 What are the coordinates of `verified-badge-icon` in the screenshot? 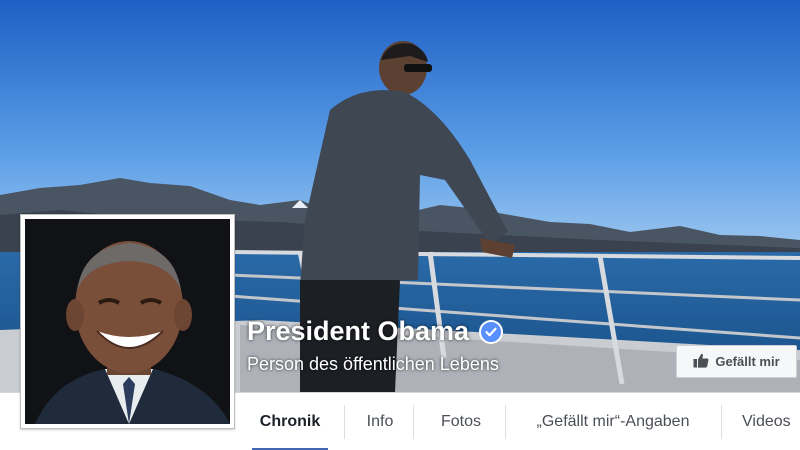 It's located at (491, 331).